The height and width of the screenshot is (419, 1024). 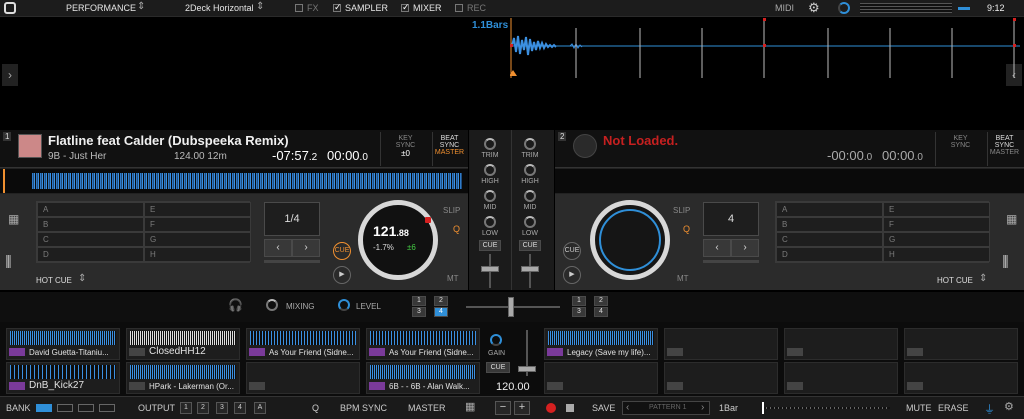 I want to click on master-tempo-button: MT, so click(x=453, y=278).